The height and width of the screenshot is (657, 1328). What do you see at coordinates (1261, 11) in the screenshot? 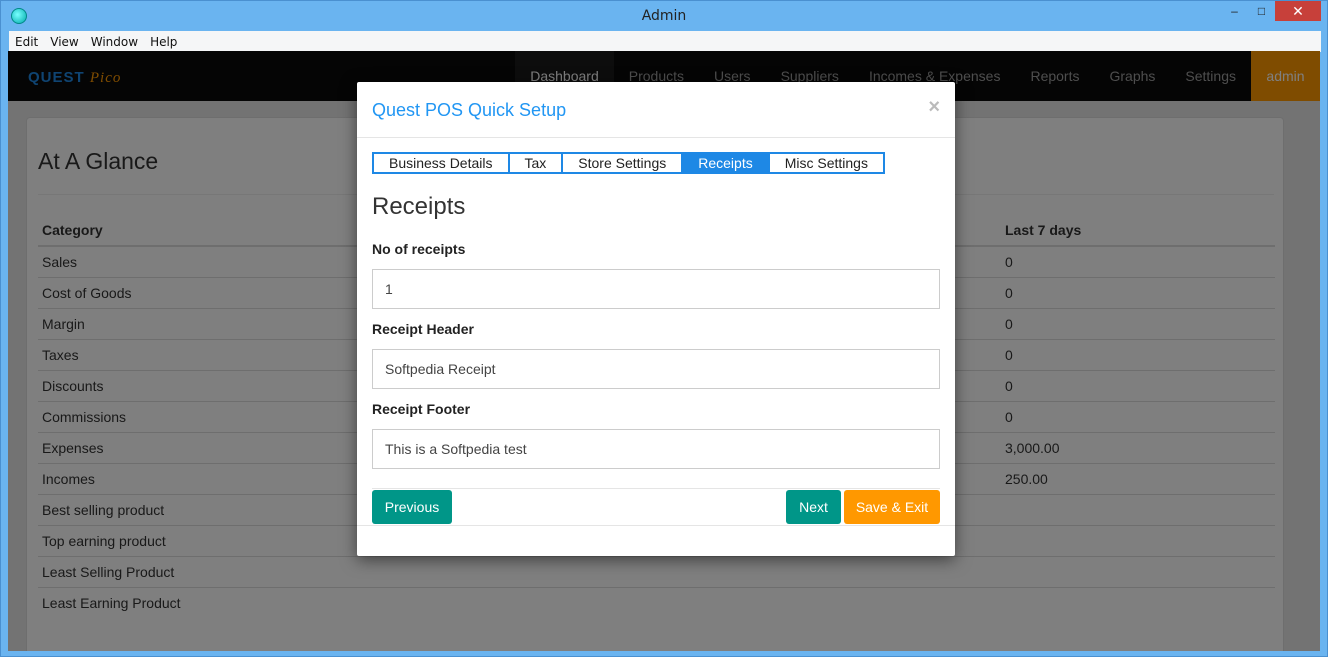
I see `maximize-button: □` at bounding box center [1261, 11].